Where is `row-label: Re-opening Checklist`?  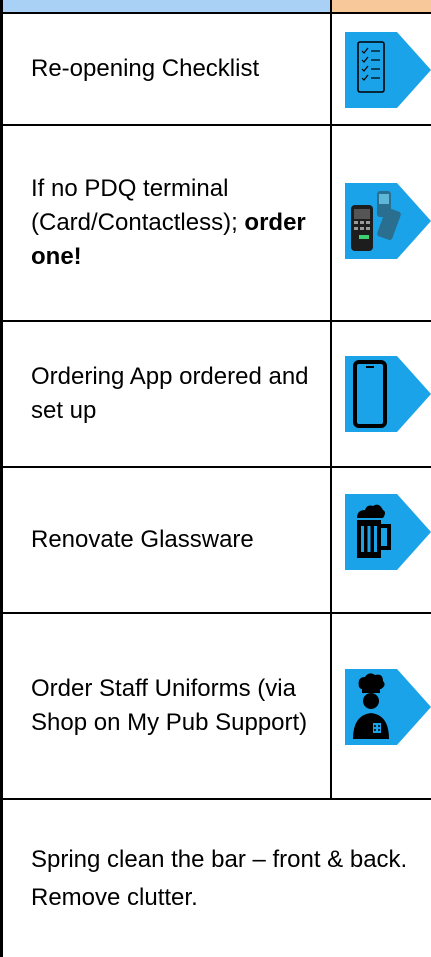
row-label: Re-opening Checklist is located at coordinates (145, 68).